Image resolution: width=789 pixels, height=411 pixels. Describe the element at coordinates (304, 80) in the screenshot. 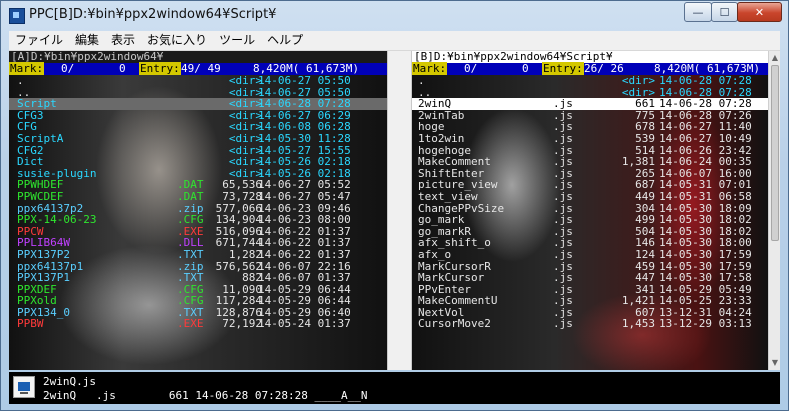

I see `file-date: 14-06-27 05:50` at that location.